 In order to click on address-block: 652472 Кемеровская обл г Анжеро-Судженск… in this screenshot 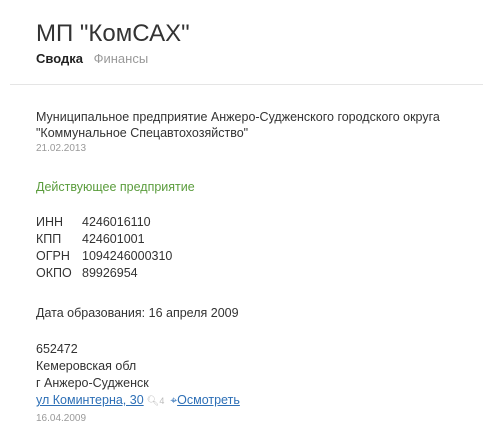, I will do `click(138, 384)`.